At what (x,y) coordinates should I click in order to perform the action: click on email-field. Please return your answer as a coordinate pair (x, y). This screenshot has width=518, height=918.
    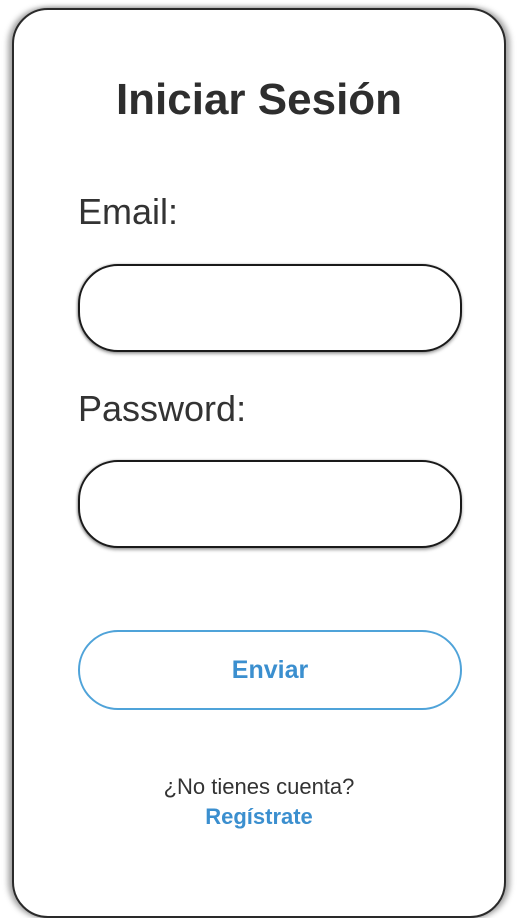
    Looking at the image, I should click on (270, 308).